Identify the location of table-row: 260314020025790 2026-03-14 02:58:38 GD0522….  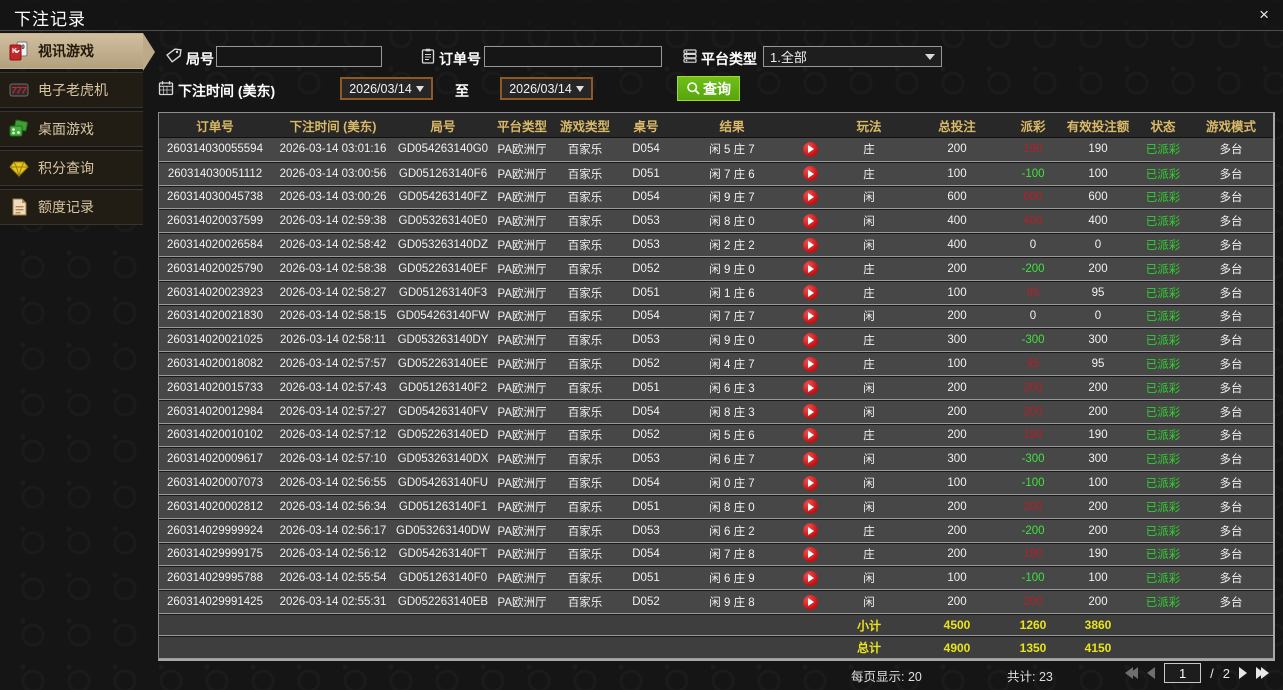
(716, 268).